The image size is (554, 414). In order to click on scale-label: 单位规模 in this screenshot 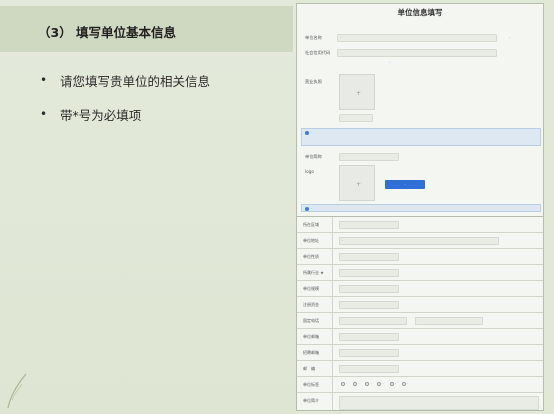, I will do `click(315, 288)`.